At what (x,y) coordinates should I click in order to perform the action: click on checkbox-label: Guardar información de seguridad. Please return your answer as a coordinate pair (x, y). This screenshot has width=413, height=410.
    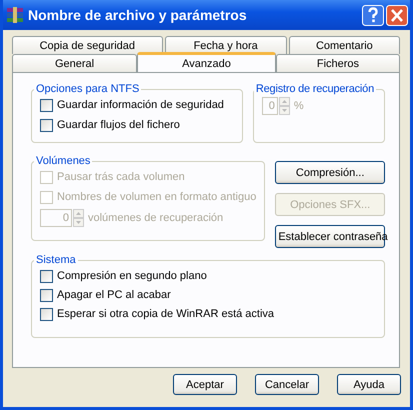
    Looking at the image, I should click on (140, 105).